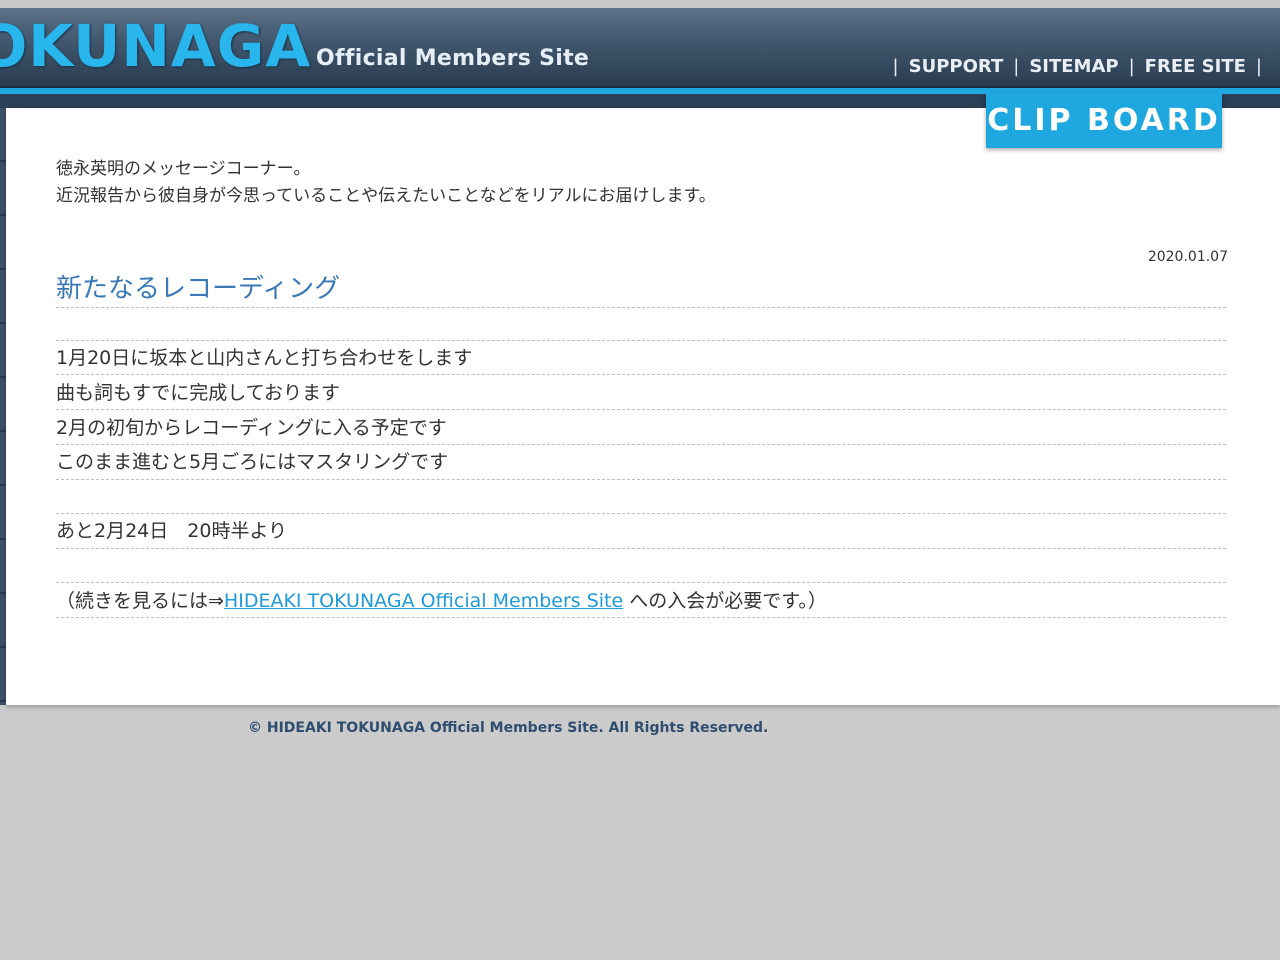 Image resolution: width=1280 pixels, height=960 pixels. What do you see at coordinates (1187, 257) in the screenshot?
I see `post-date: 2020.01.07` at bounding box center [1187, 257].